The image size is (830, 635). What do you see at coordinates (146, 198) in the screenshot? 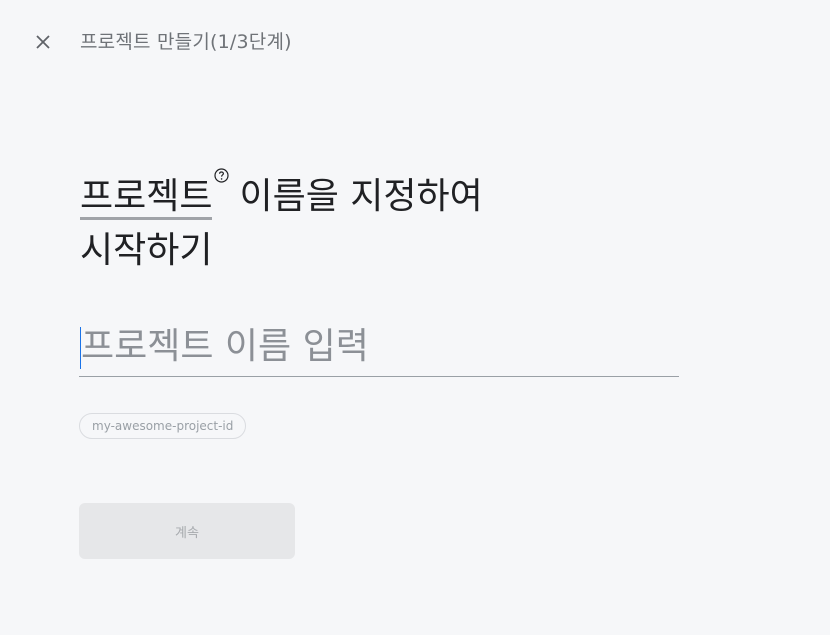
I see `term-project-link: 프로젝트` at bounding box center [146, 198].